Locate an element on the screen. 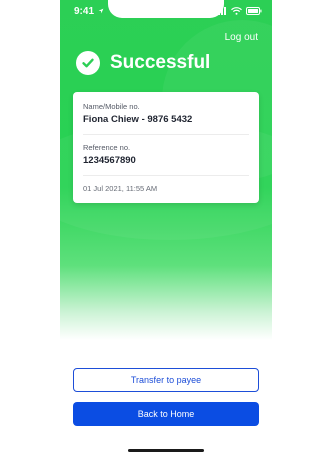 The height and width of the screenshot is (460, 332). location-arrow-icon is located at coordinates (101, 11).